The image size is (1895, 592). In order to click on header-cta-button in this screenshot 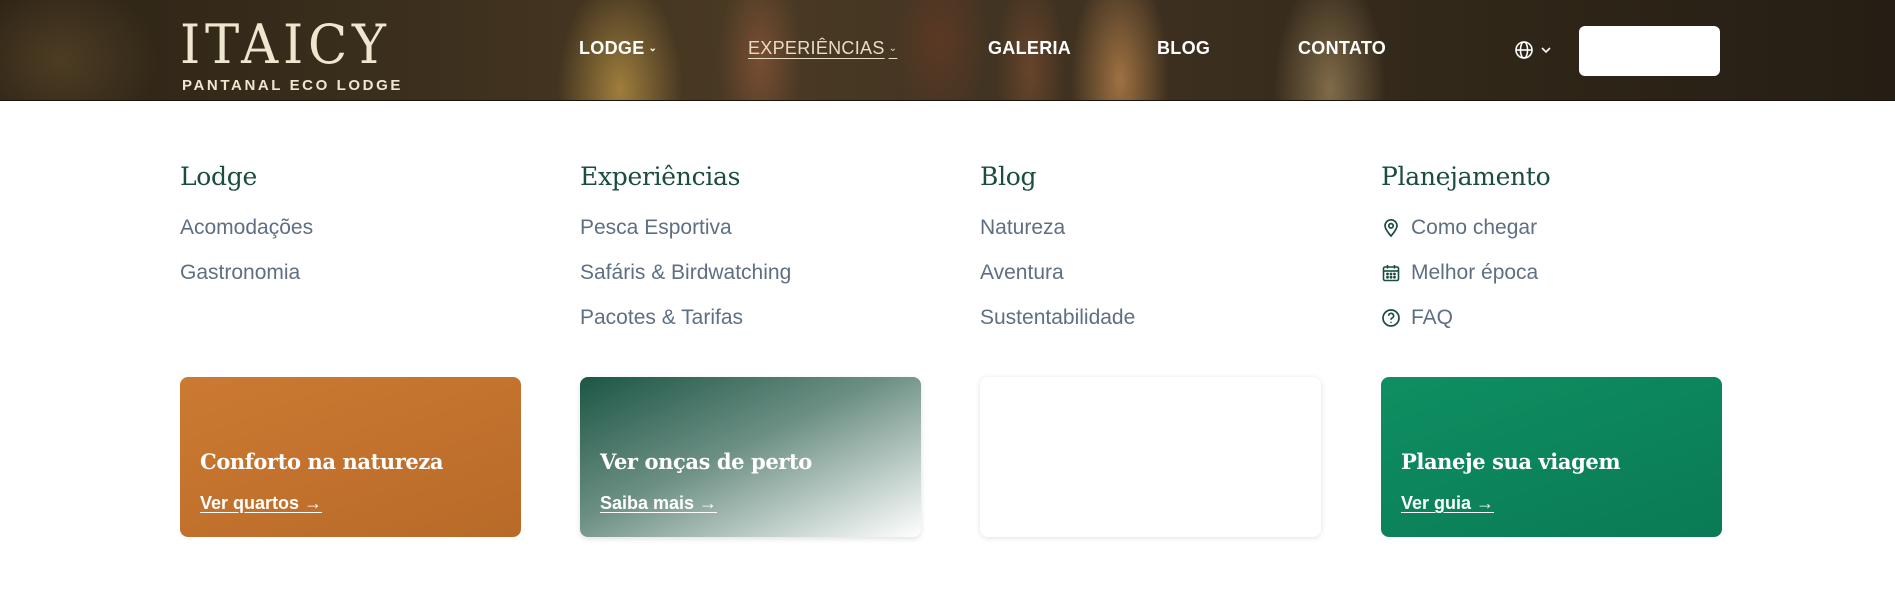, I will do `click(1649, 51)`.